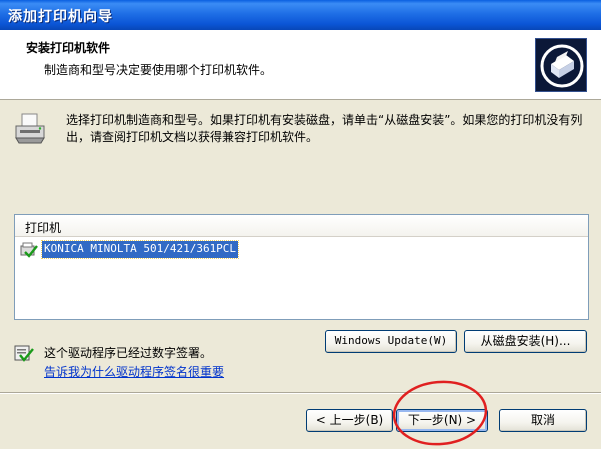 The width and height of the screenshot is (601, 449). Describe the element at coordinates (391, 341) in the screenshot. I see `windows-update-button: Windows Update(W)` at that location.